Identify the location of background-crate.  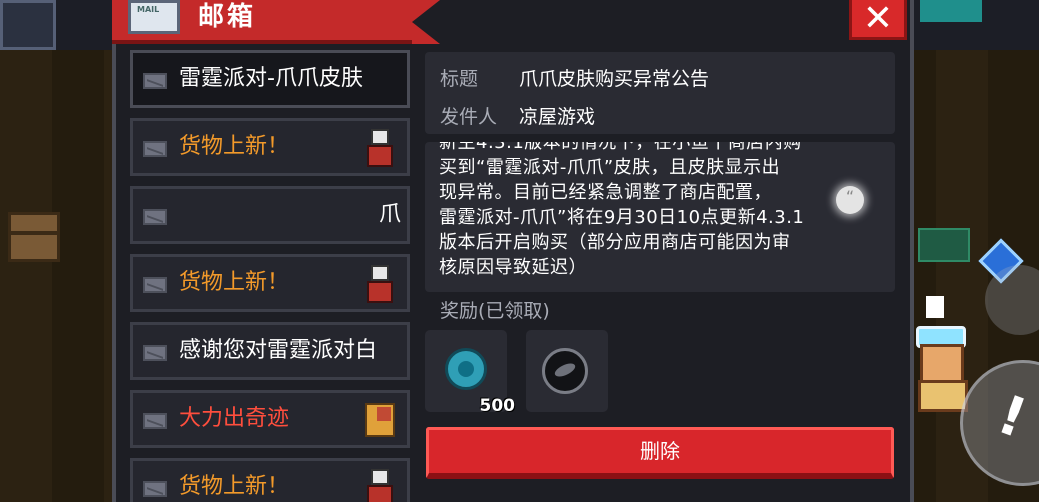
(28, 25).